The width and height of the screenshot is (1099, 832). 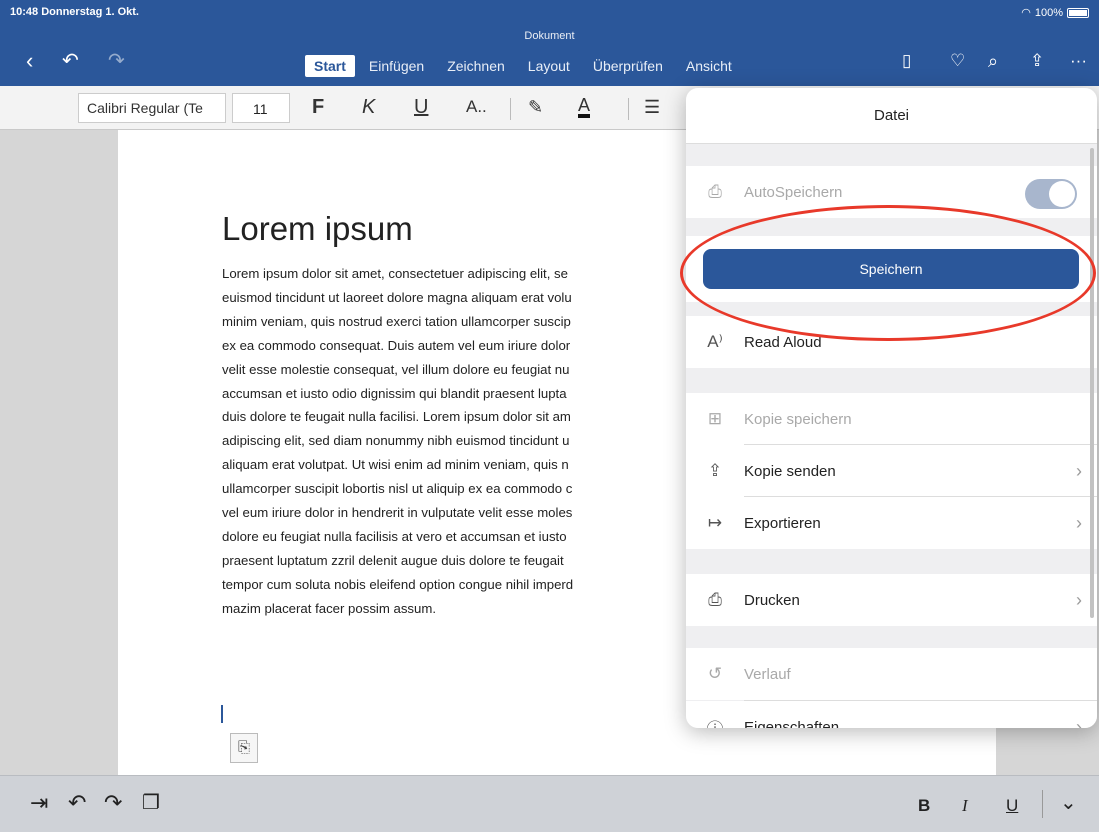 I want to click on italic-button: K, so click(x=368, y=107).